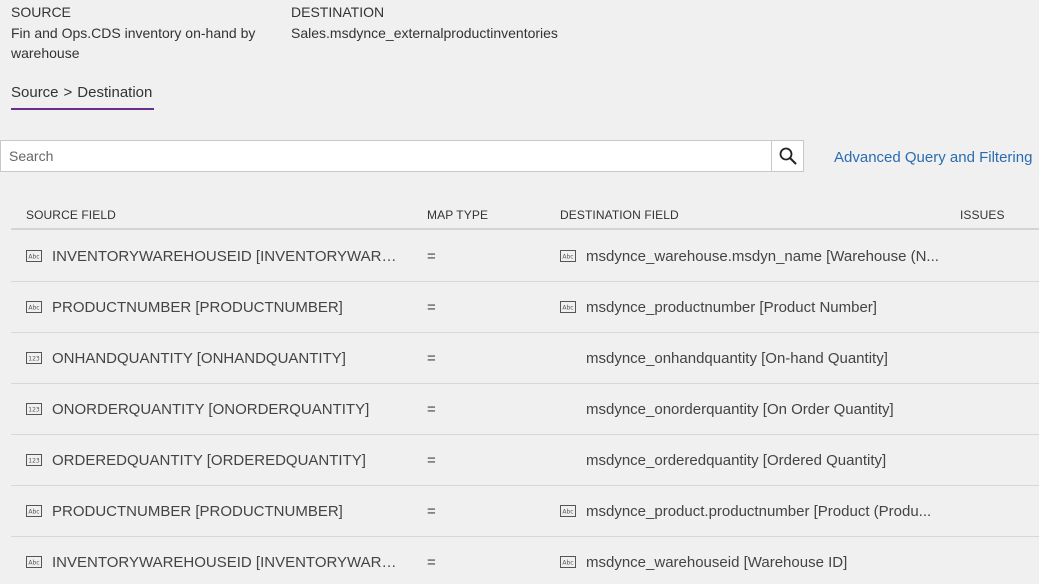 Image resolution: width=1039 pixels, height=584 pixels. I want to click on source-field-text: ONORDERQUANTITY [ONORDERQUANTITY], so click(211, 409).